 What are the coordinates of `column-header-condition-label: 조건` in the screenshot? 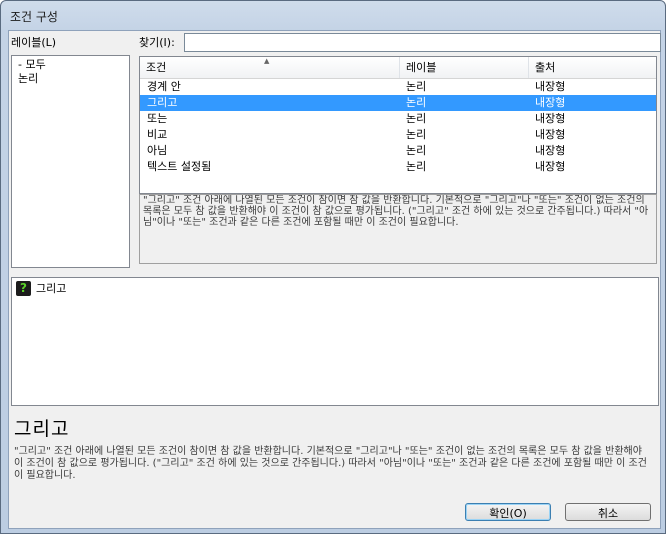 It's located at (156, 67).